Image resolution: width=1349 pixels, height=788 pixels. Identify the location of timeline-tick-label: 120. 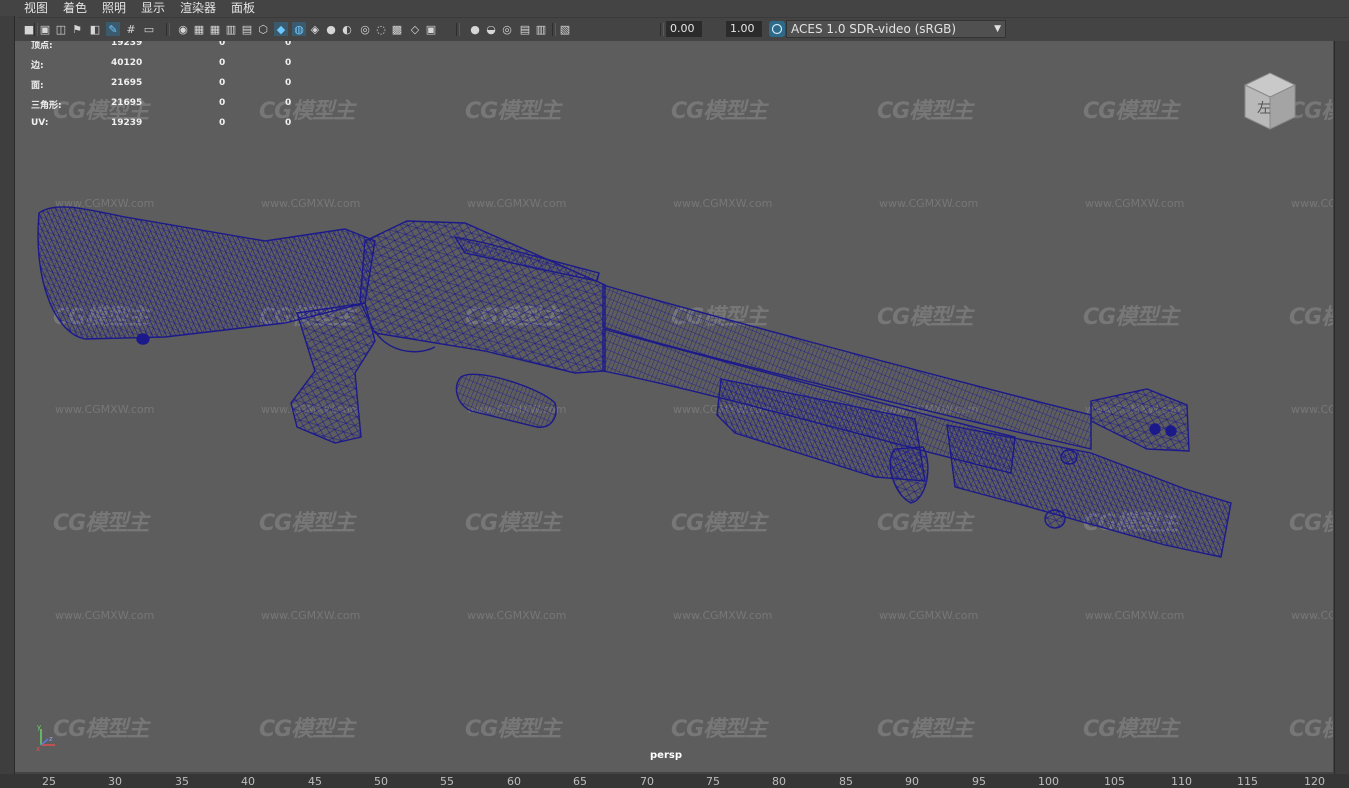
(1314, 781).